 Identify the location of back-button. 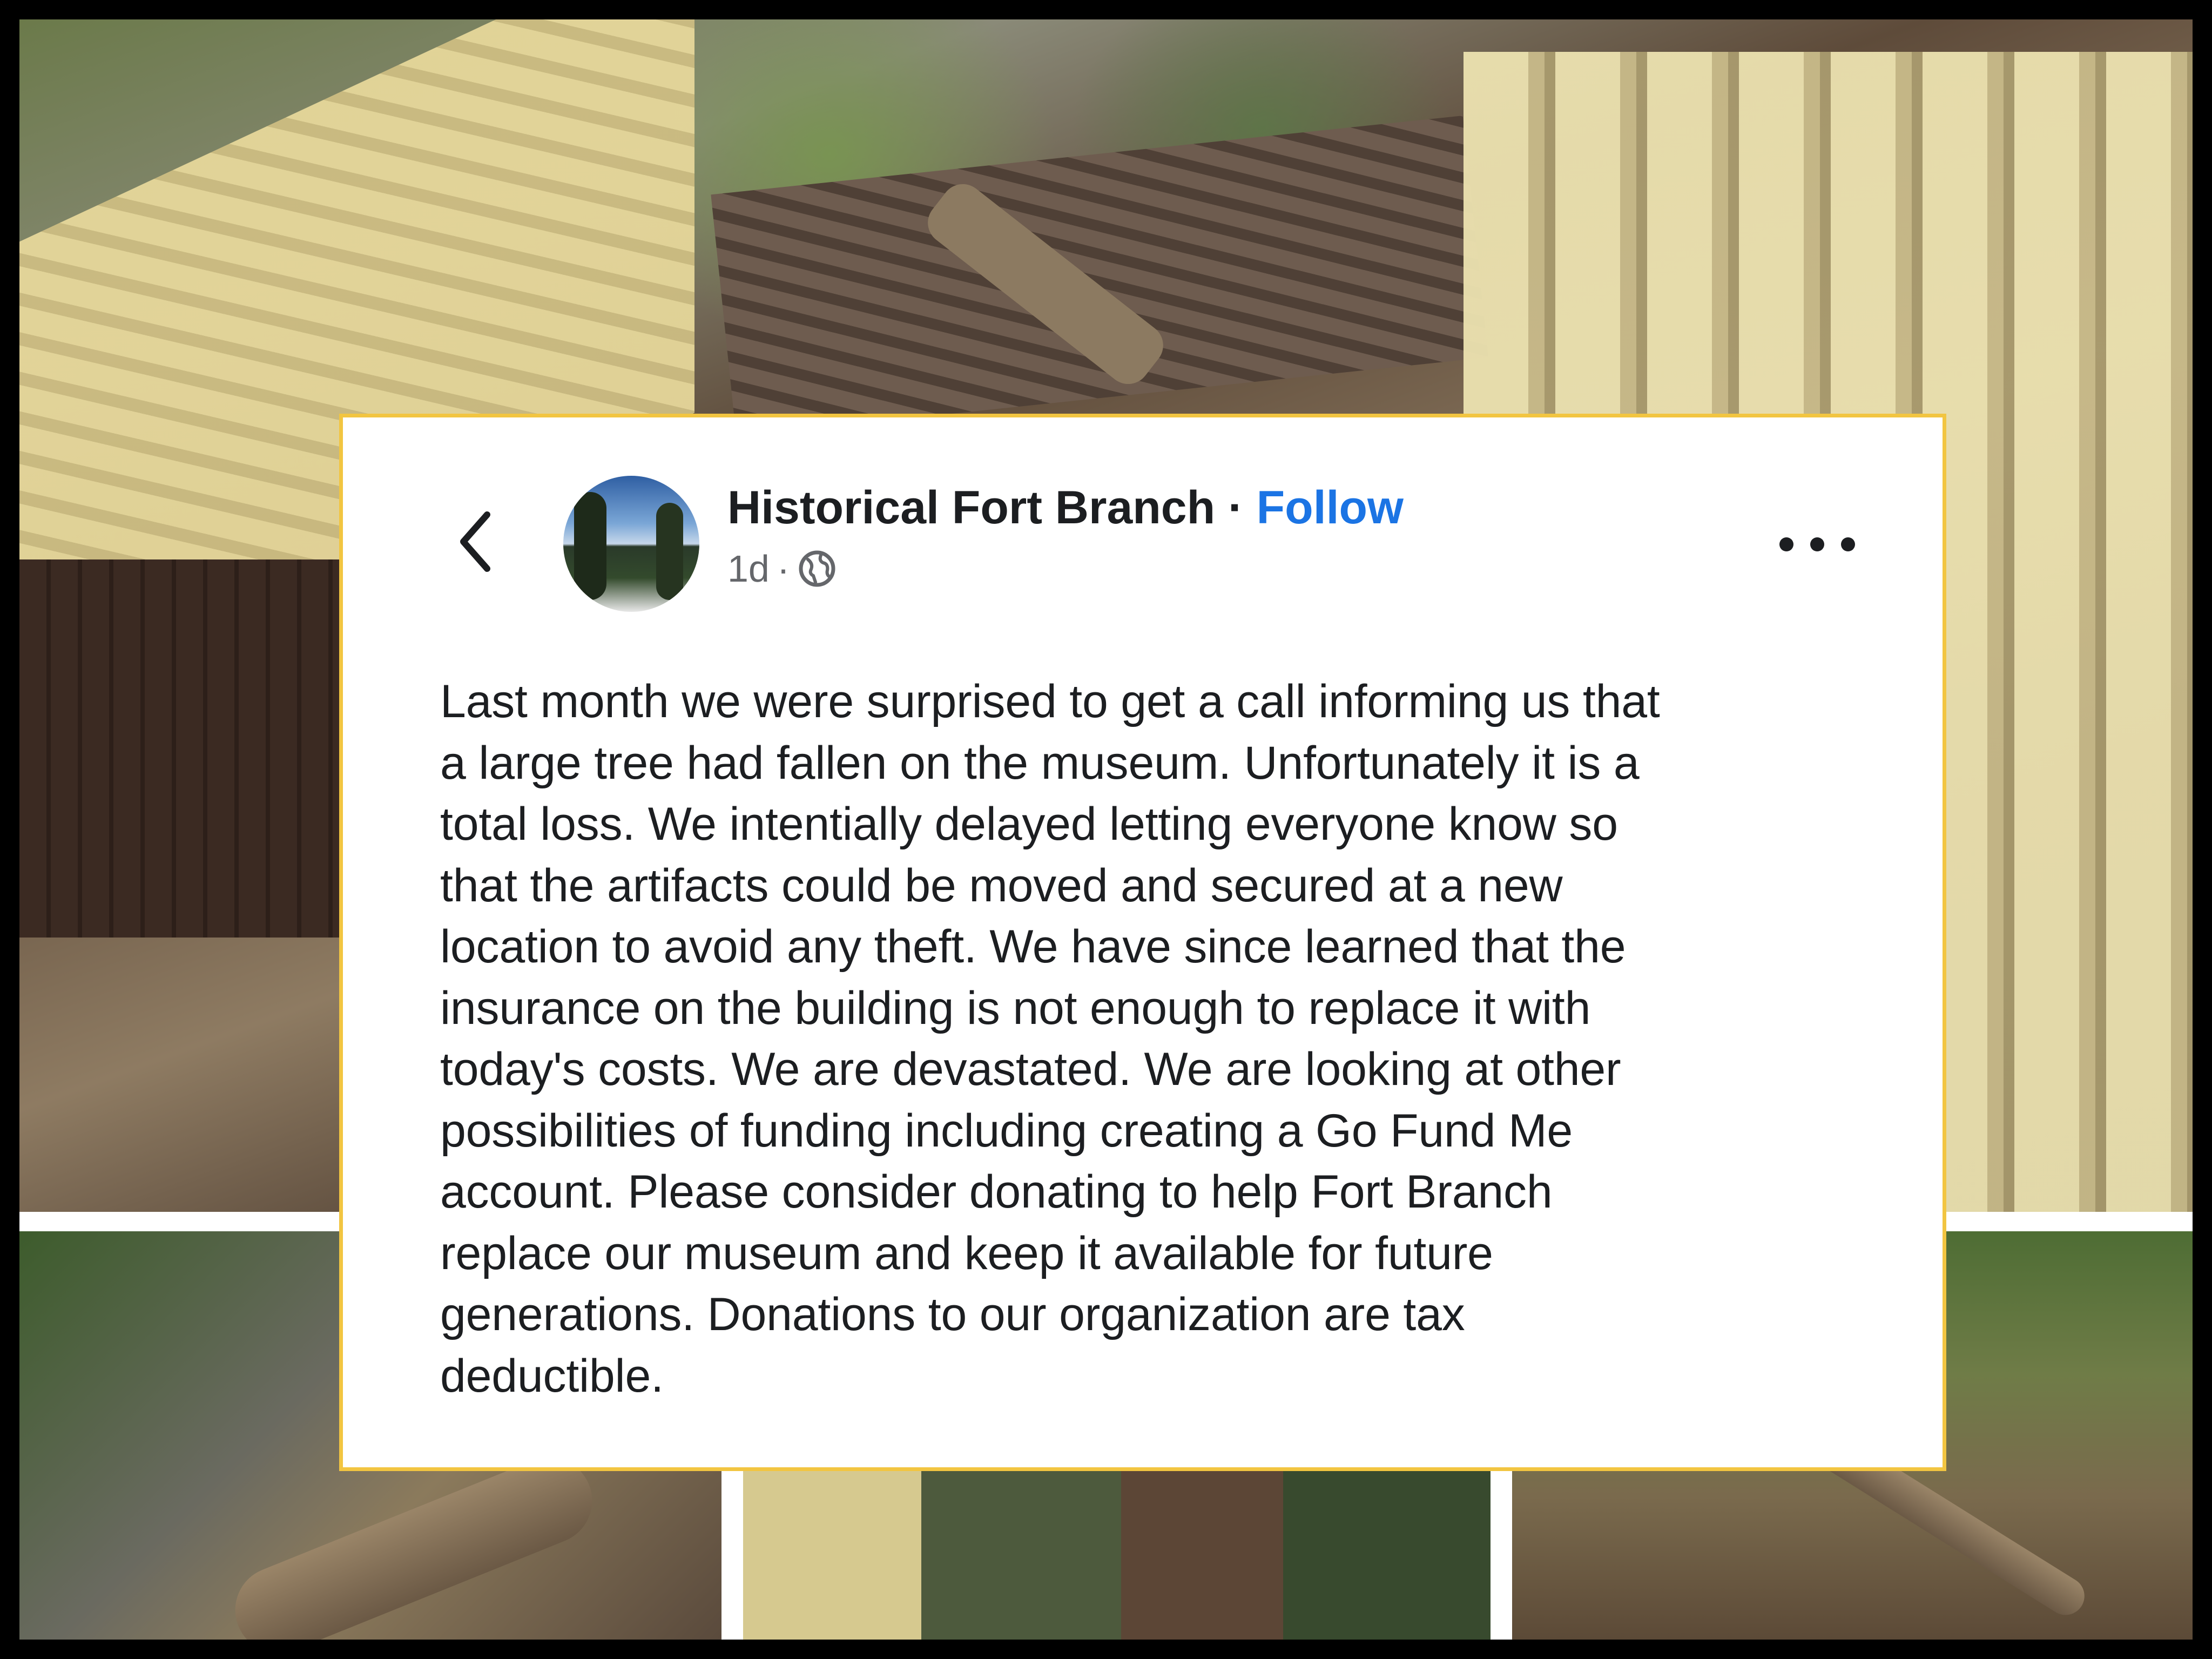
(475, 542).